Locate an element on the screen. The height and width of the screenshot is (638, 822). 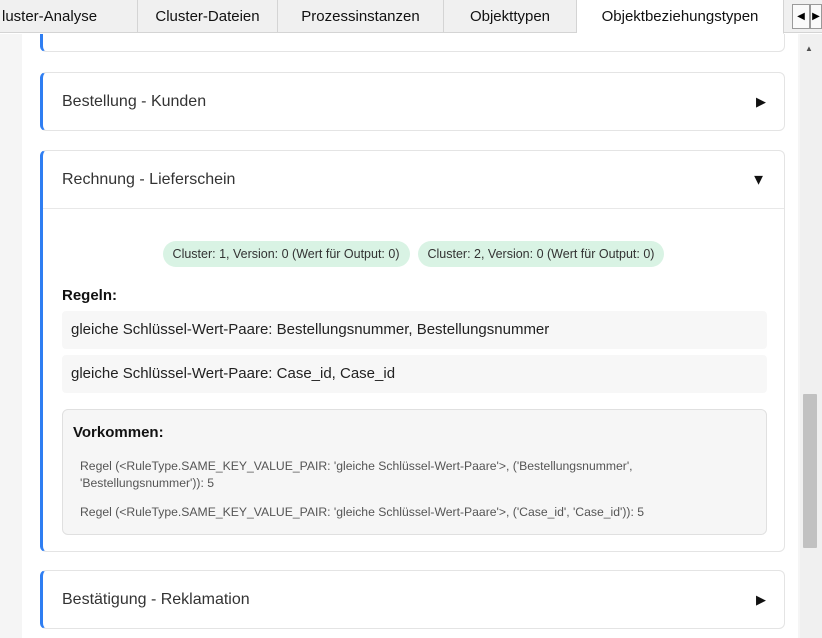
chevron-down-icon: ▼ is located at coordinates (758, 180).